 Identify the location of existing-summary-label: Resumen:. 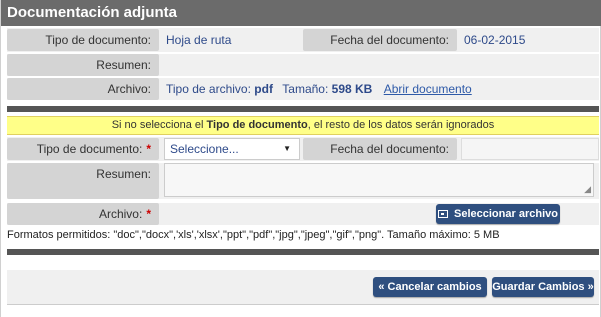
(83, 65).